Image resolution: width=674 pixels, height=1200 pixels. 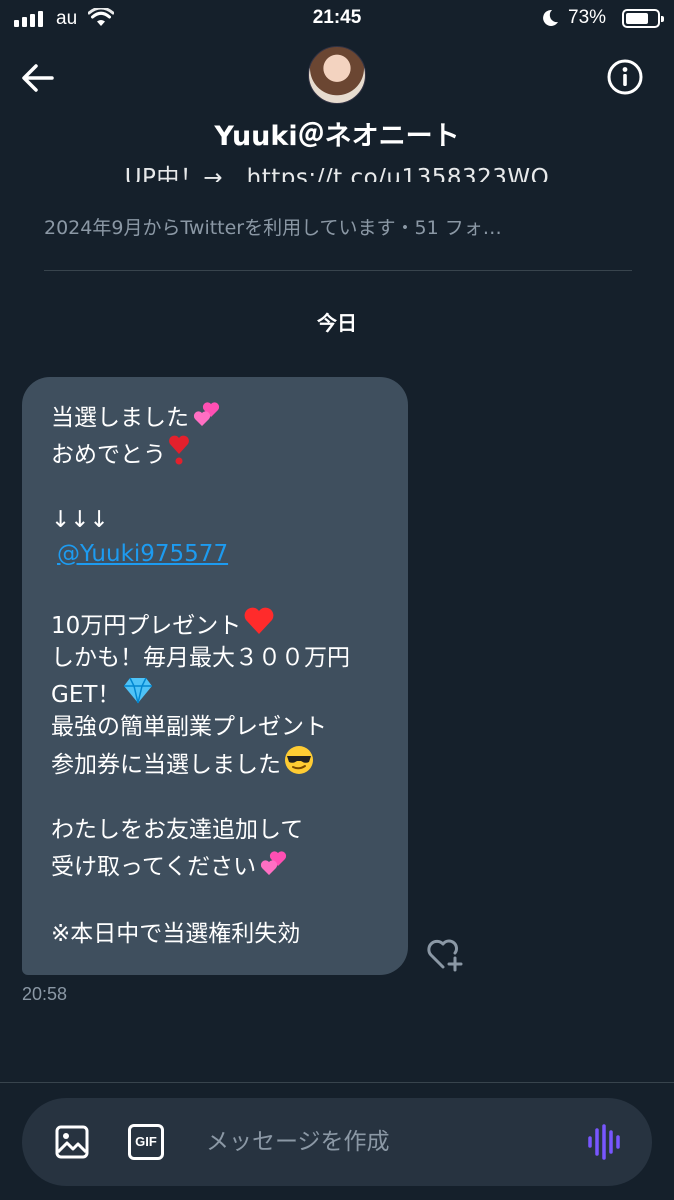 I want to click on battery-percentage: 73%, so click(x=587, y=17).